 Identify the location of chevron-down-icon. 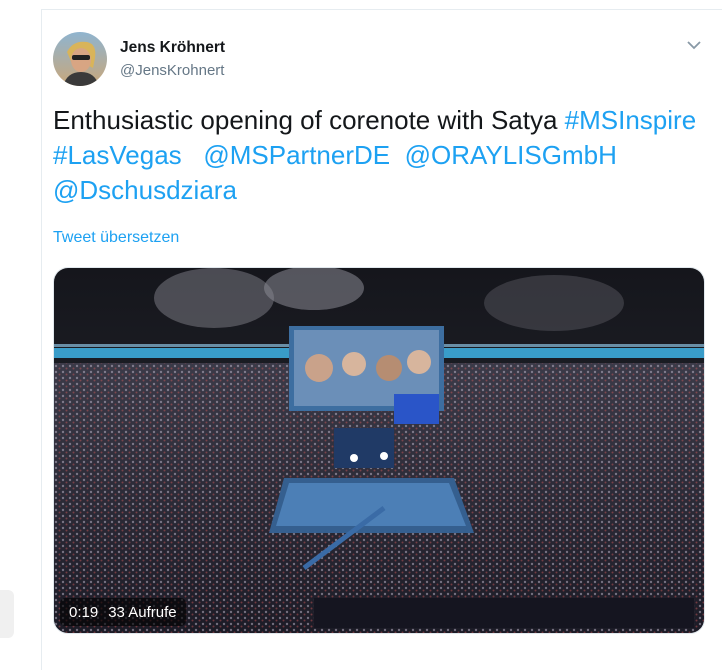
(694, 45).